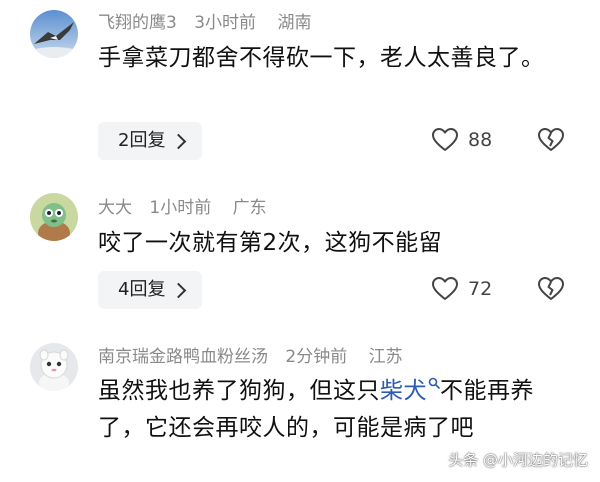 Image resolution: width=600 pixels, height=482 pixels. I want to click on like-count: 72, so click(480, 289).